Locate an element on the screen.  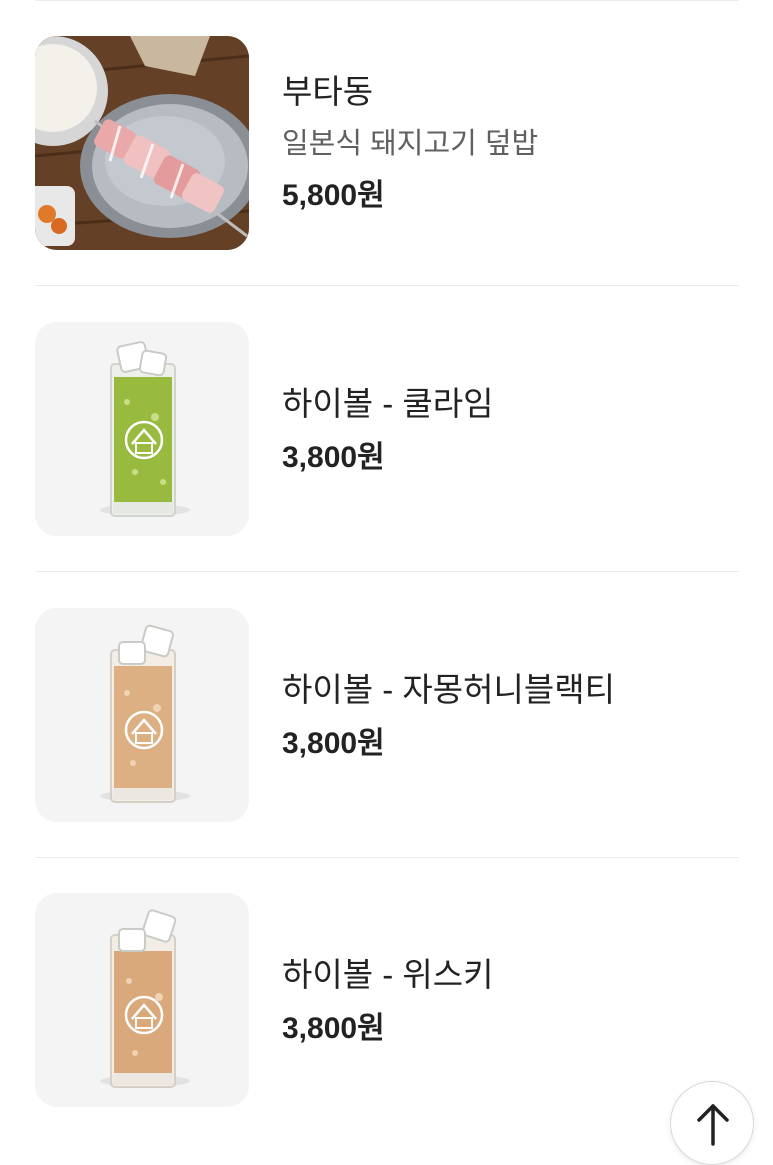
menu-item-name: 하이볼 - 쿨라임 is located at coordinates (388, 403).